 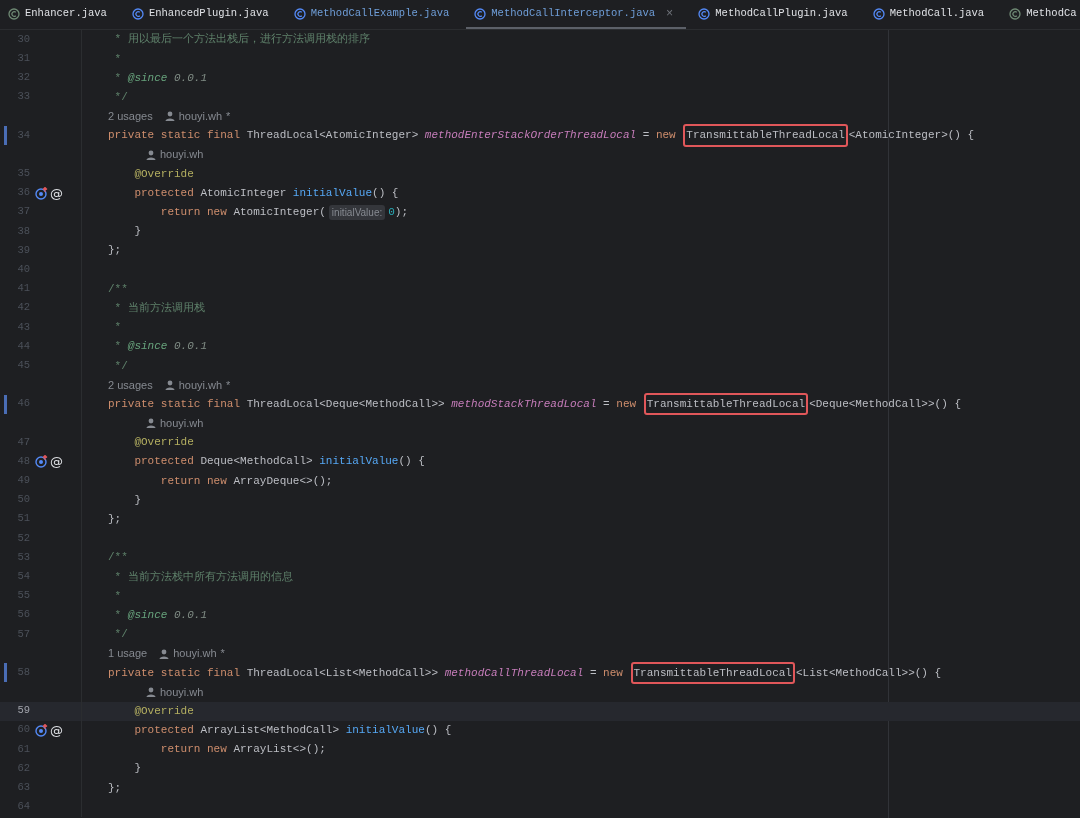 What do you see at coordinates (373, 404) in the screenshot?
I see `code-text: private static final ThreadLocal<Deque<MethodCall>> methodStackThreadLocal = new` at bounding box center [373, 404].